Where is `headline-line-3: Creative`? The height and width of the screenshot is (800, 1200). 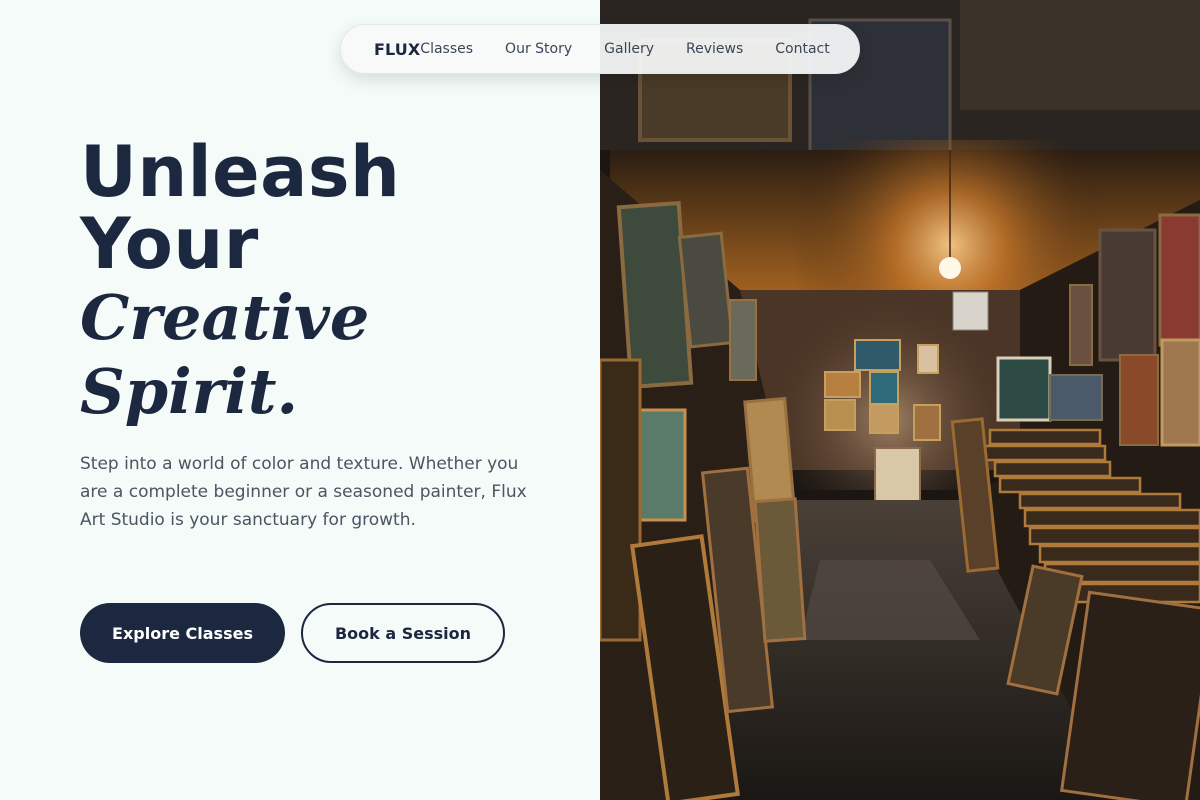
headline-line-3: Creative is located at coordinates (225, 317).